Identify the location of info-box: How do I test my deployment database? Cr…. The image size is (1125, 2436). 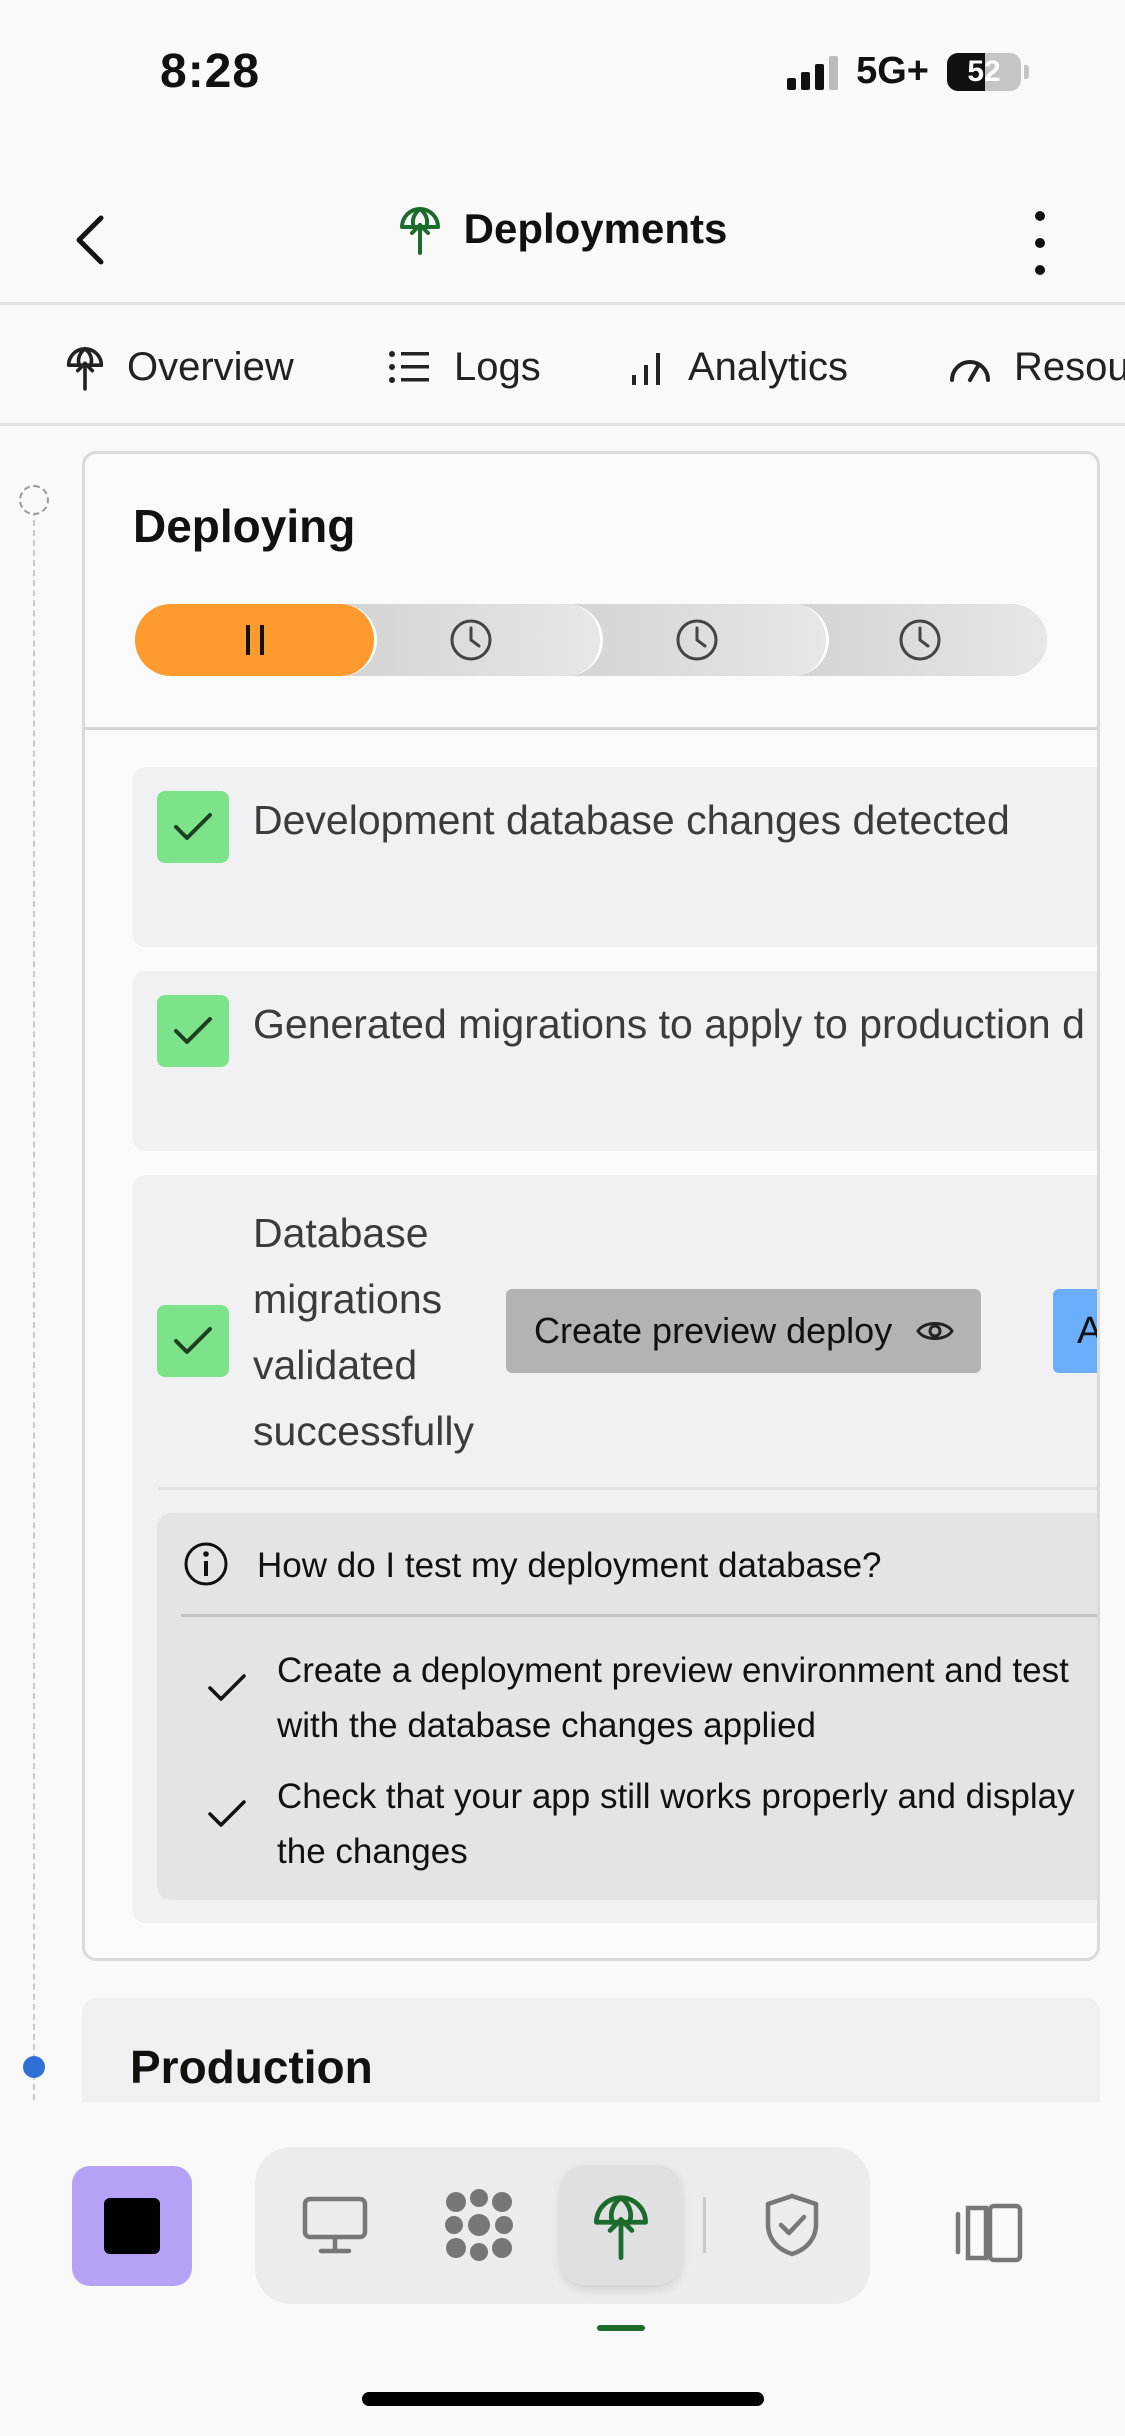
(627, 1706).